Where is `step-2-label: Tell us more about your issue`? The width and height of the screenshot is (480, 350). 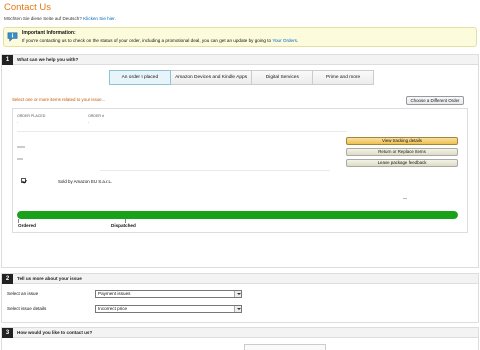 step-2-label: Tell us more about your issue is located at coordinates (49, 278).